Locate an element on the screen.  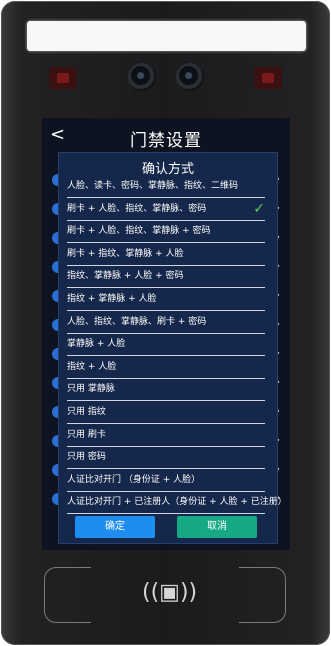
verify-option-label: 人证比对开门 （身份证 + 人脸） is located at coordinates (134, 479).